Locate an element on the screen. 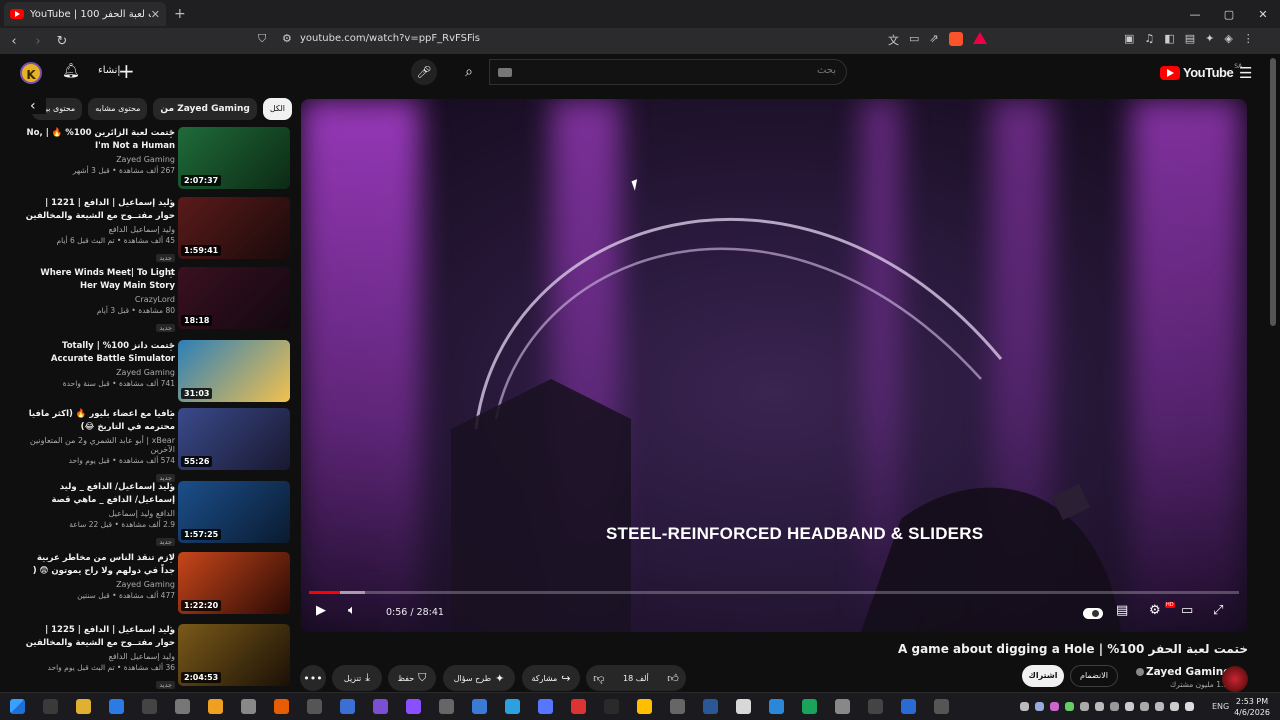 Image resolution: width=1280 pixels, height=720 pixels. back-icon: ‹ is located at coordinates (14, 41).